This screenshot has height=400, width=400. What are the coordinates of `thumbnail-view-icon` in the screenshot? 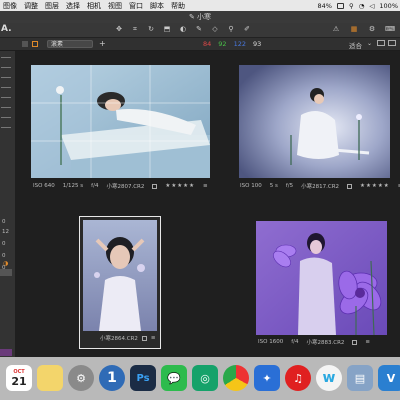 It's located at (35, 44).